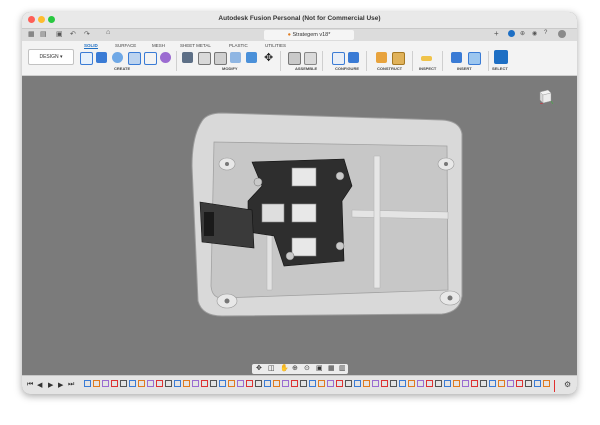  What do you see at coordinates (259, 368) in the screenshot?
I see `orbit-icon: ✥` at bounding box center [259, 368].